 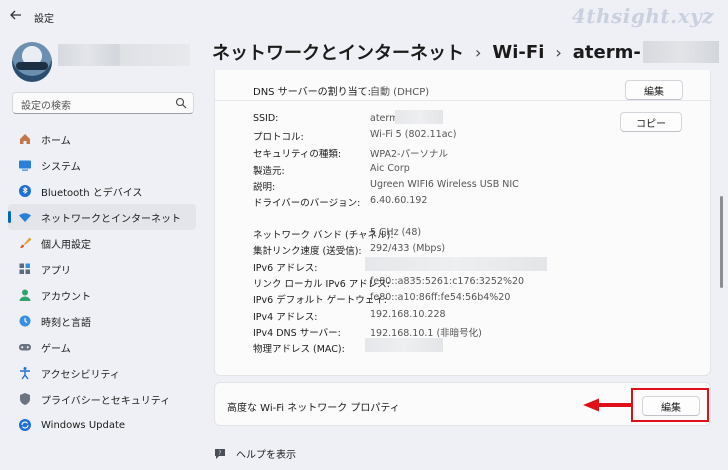 What do you see at coordinates (400, 92) in the screenshot?
I see `dns-assignment-value: 自動 (DHCP)` at bounding box center [400, 92].